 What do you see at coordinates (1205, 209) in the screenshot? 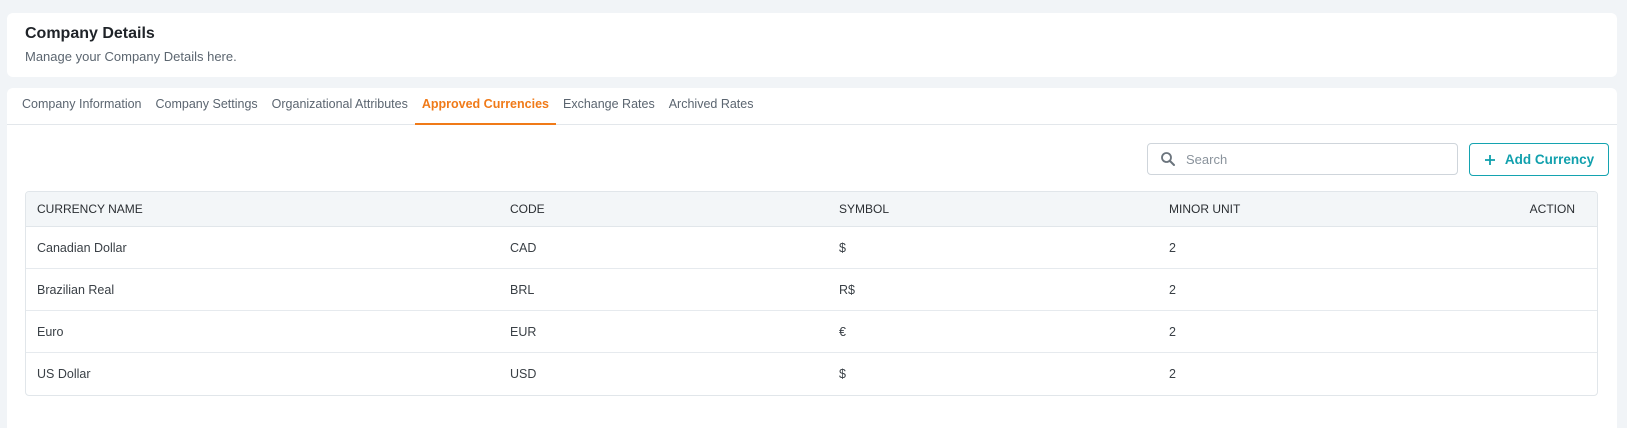
I see `column-header-minor-unit: MINOR UNIT` at bounding box center [1205, 209].